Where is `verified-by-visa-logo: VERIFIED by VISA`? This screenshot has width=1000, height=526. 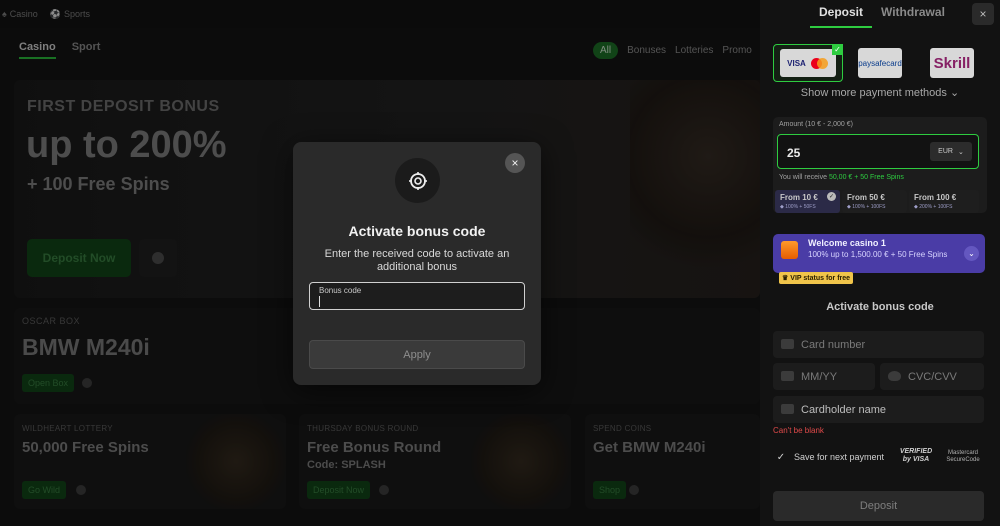 verified-by-visa-logo: VERIFIED by VISA is located at coordinates (916, 455).